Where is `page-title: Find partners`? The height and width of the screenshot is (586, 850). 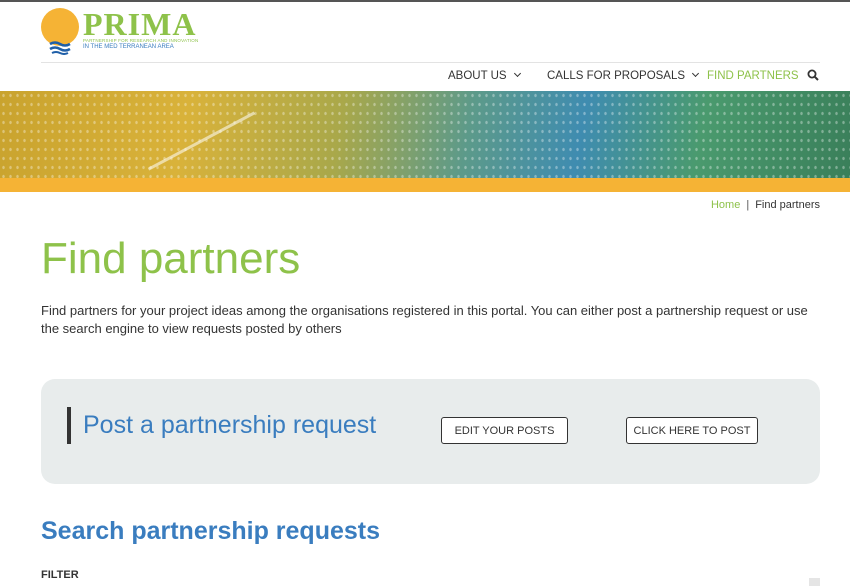 page-title: Find partners is located at coordinates (171, 258).